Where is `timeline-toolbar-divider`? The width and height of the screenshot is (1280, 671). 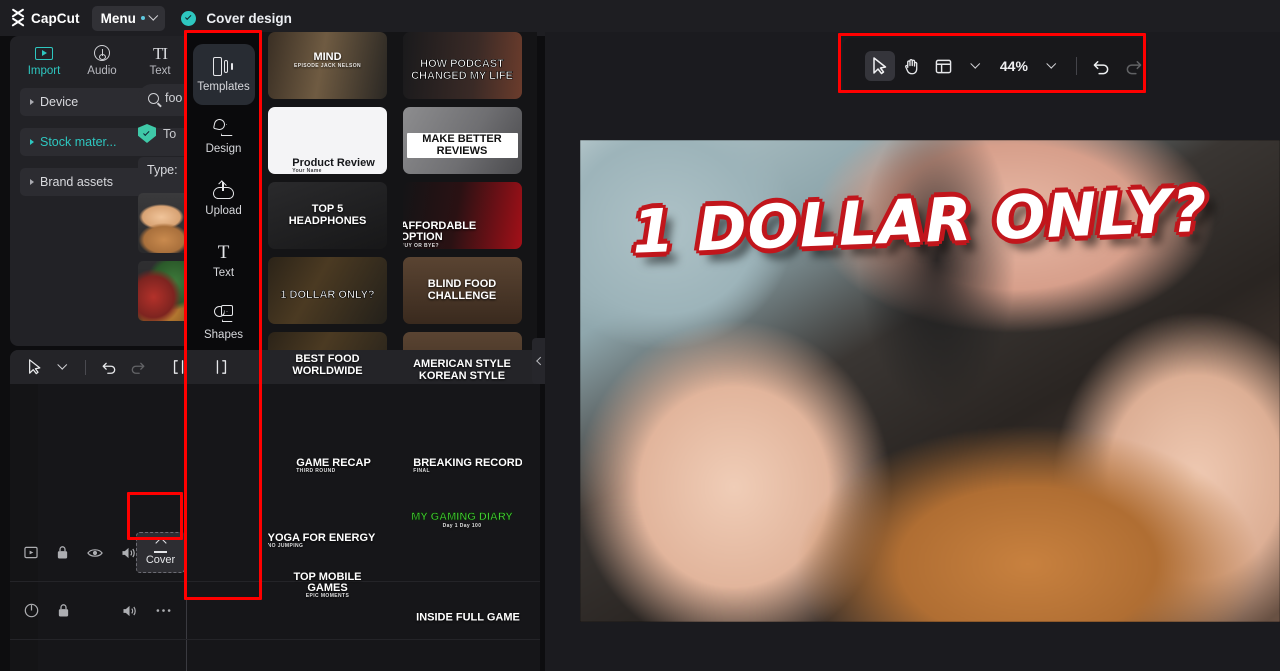
timeline-toolbar-divider is located at coordinates (85, 367).